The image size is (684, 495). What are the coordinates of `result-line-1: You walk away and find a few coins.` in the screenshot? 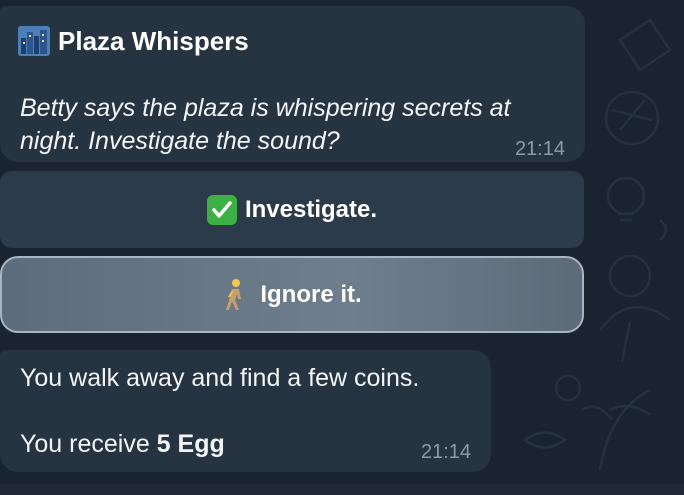 It's located at (220, 378).